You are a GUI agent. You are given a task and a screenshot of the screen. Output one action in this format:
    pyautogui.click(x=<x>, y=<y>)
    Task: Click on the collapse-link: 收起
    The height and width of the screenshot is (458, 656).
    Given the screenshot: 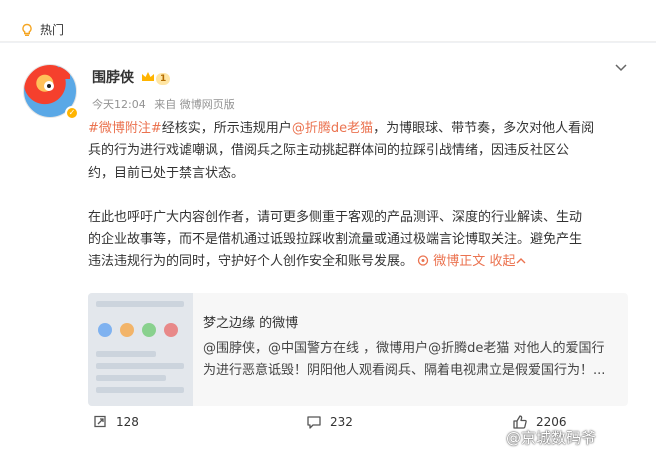 What is the action you would take?
    pyautogui.click(x=507, y=261)
    